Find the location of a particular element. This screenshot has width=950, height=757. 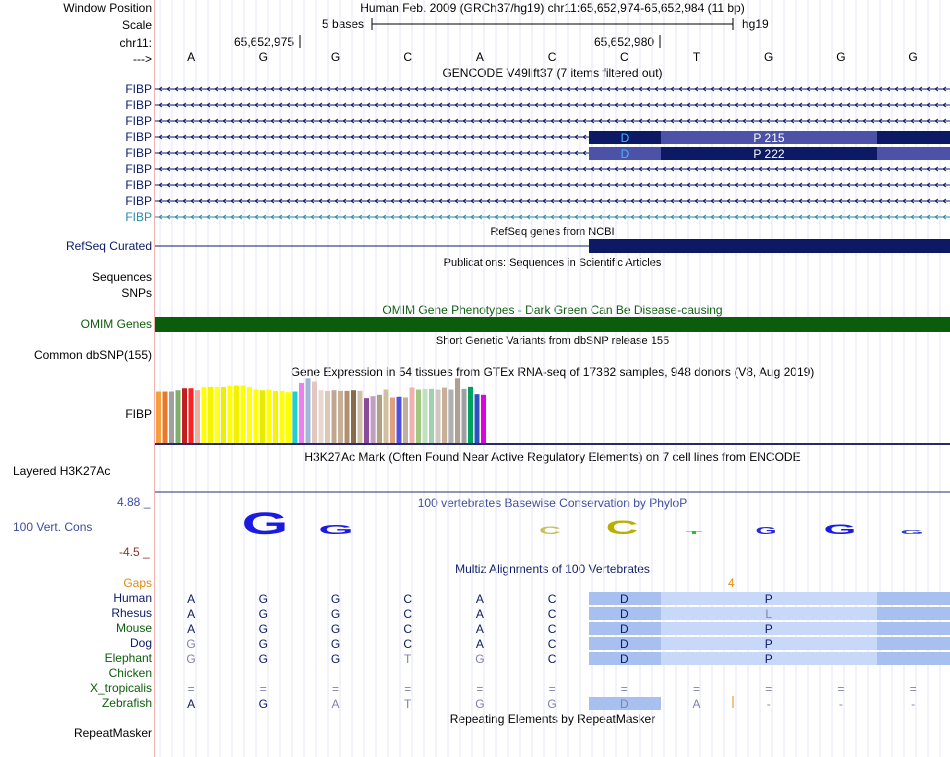

codon-block is located at coordinates (913, 153).